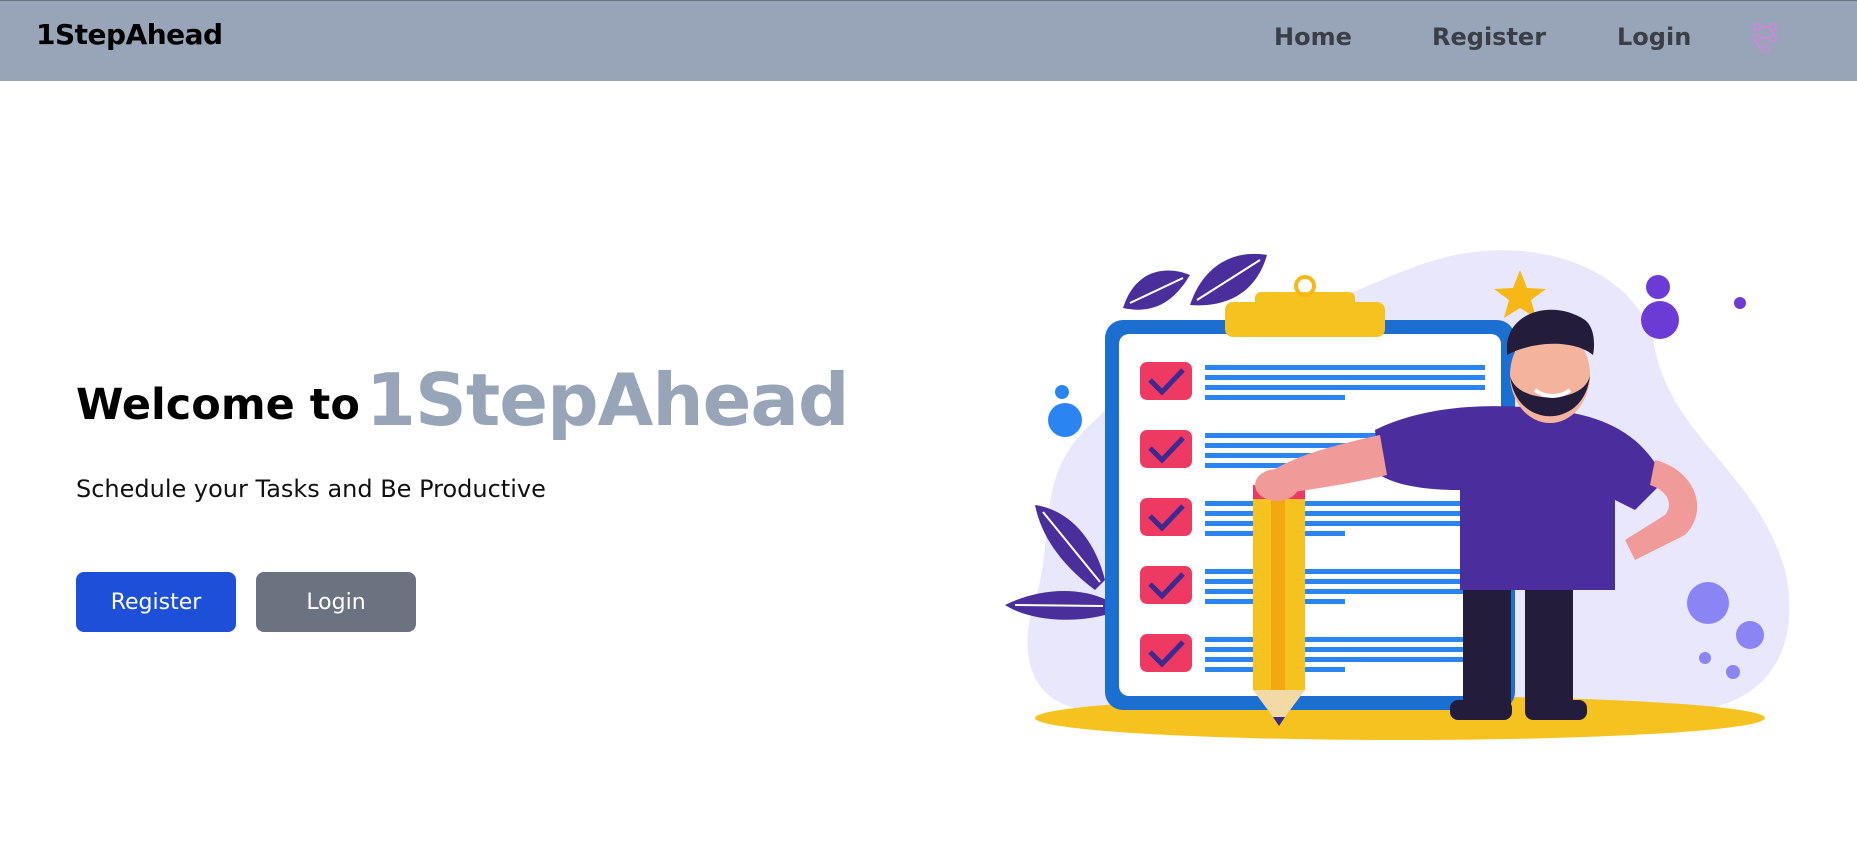  Describe the element at coordinates (1279, 605) in the screenshot. I see `pencil-icon` at that location.